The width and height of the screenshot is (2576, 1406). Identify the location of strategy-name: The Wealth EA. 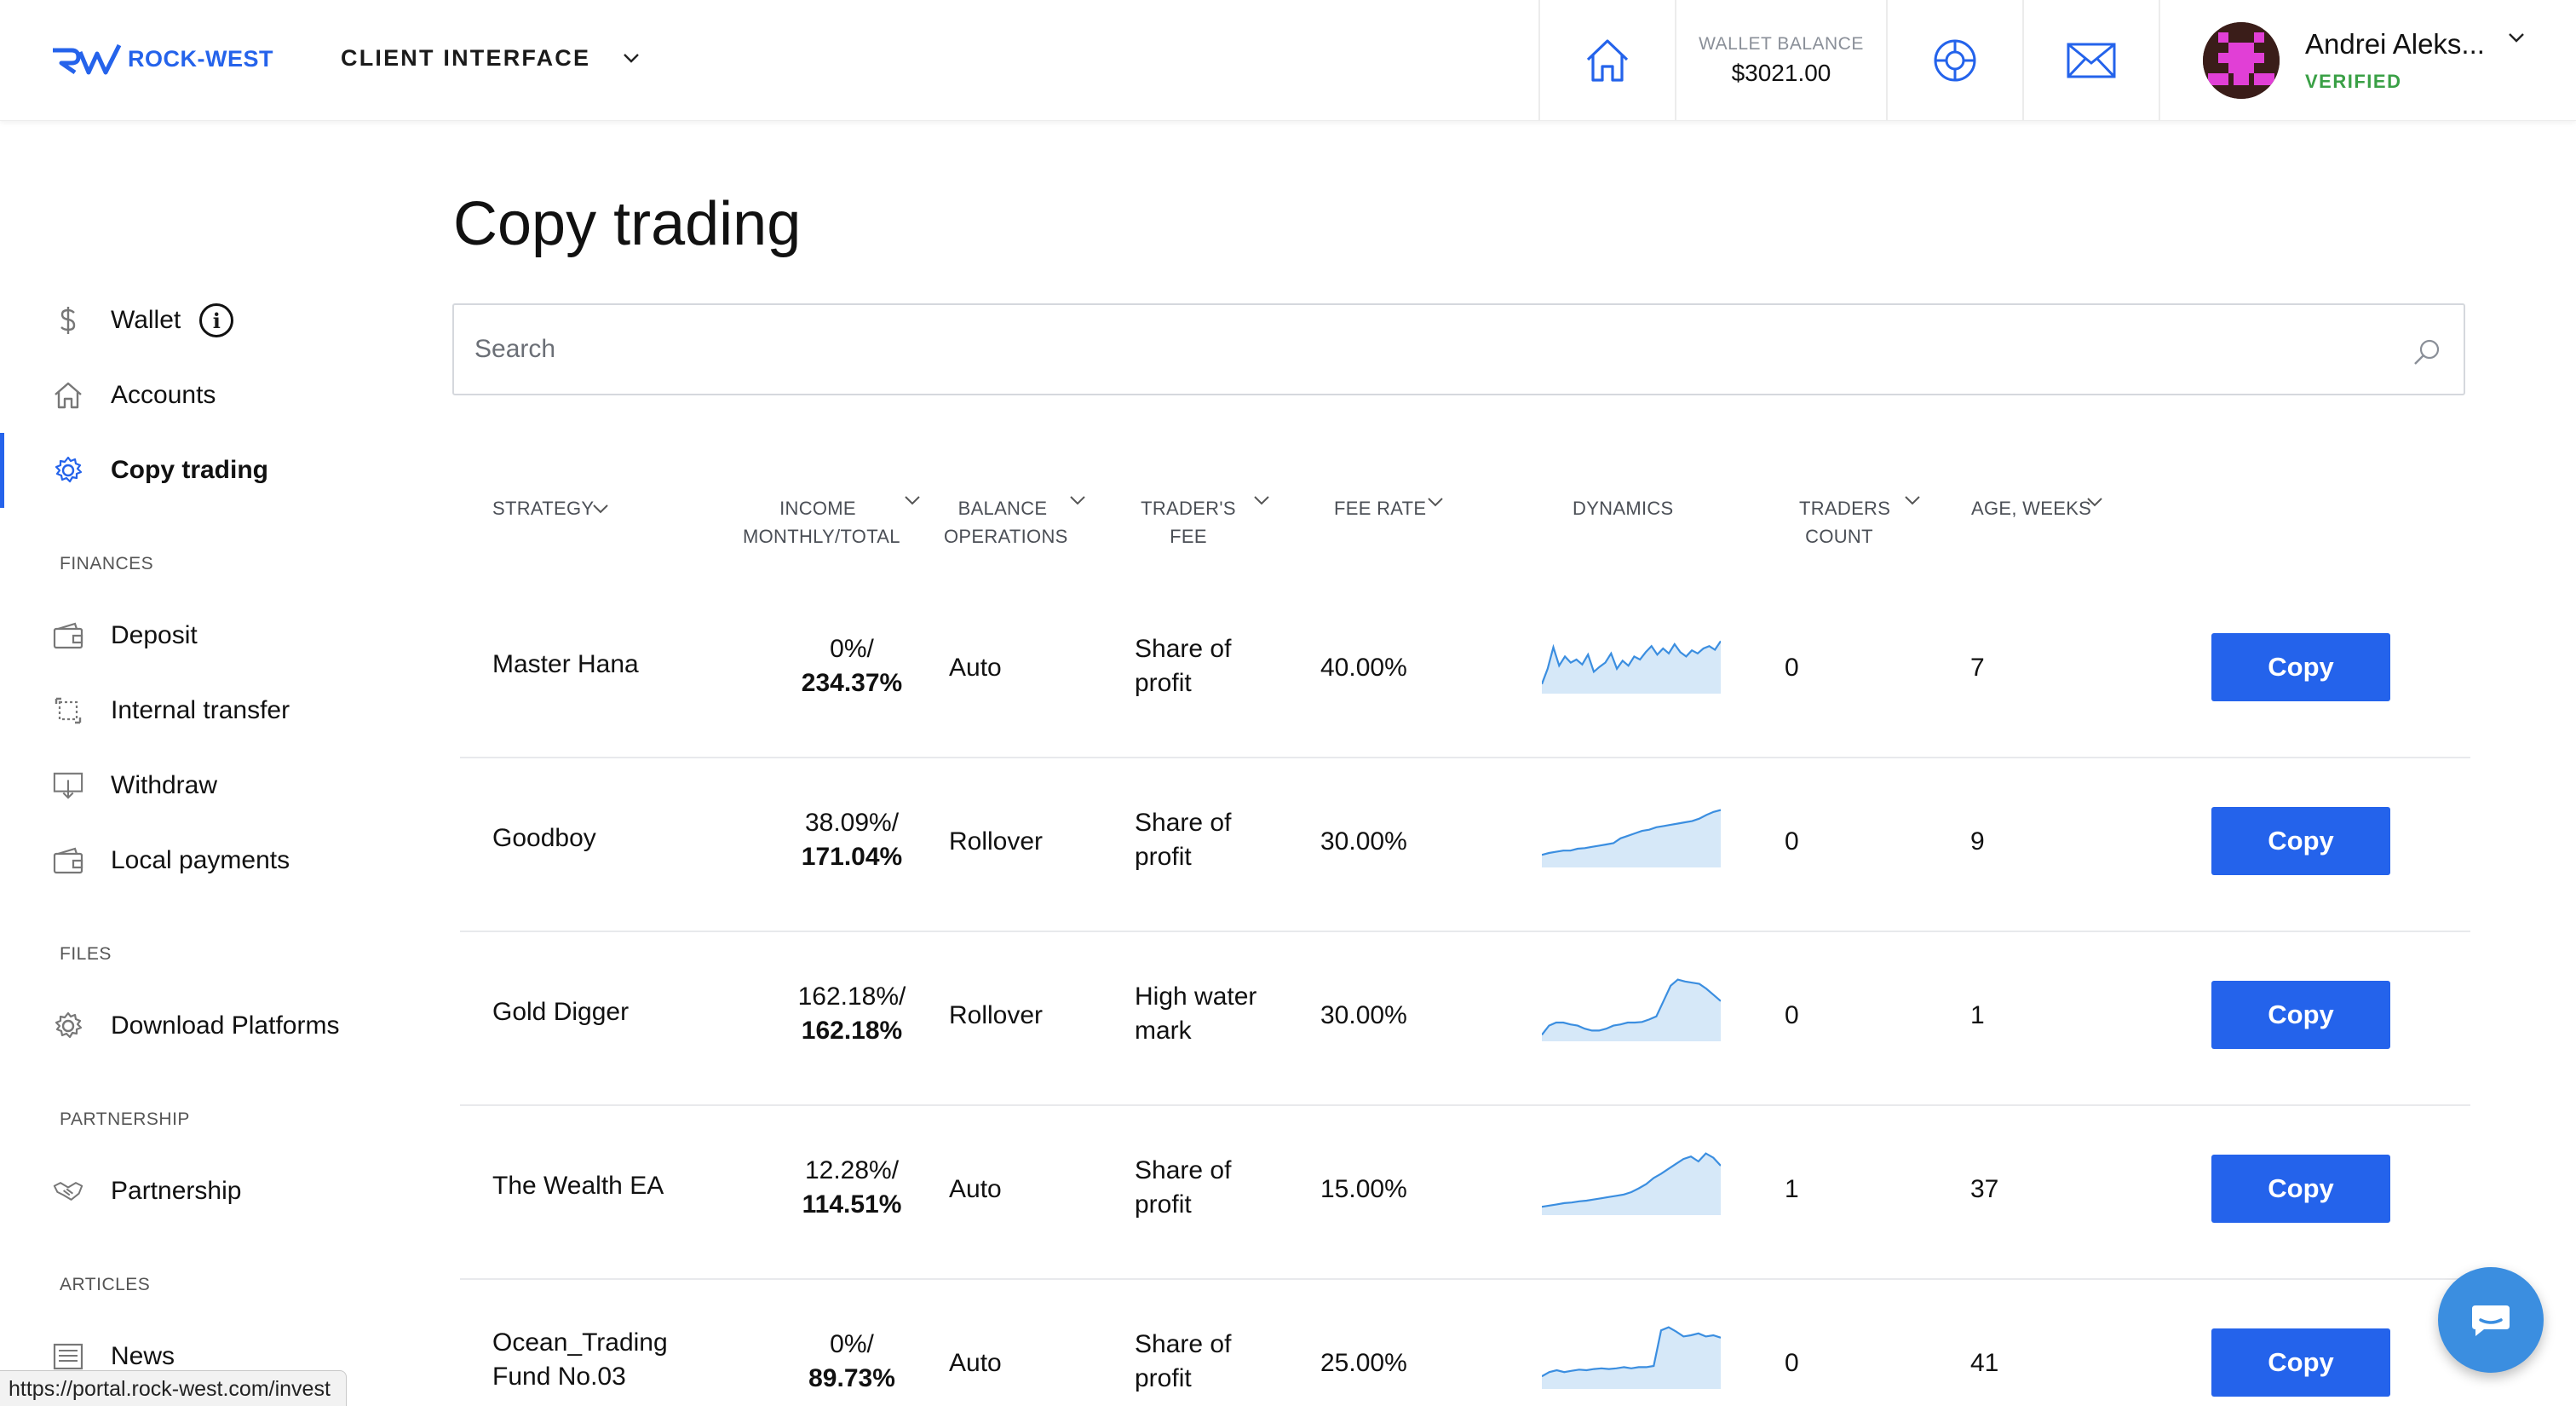
(578, 1186).